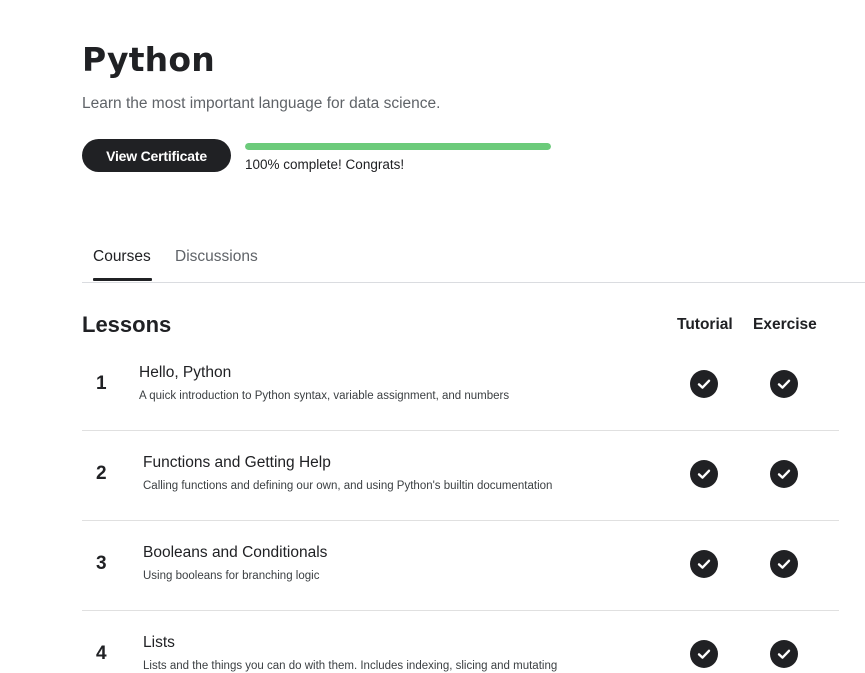  Describe the element at coordinates (216, 257) in the screenshot. I see `tab-discussions: Discussions` at that location.